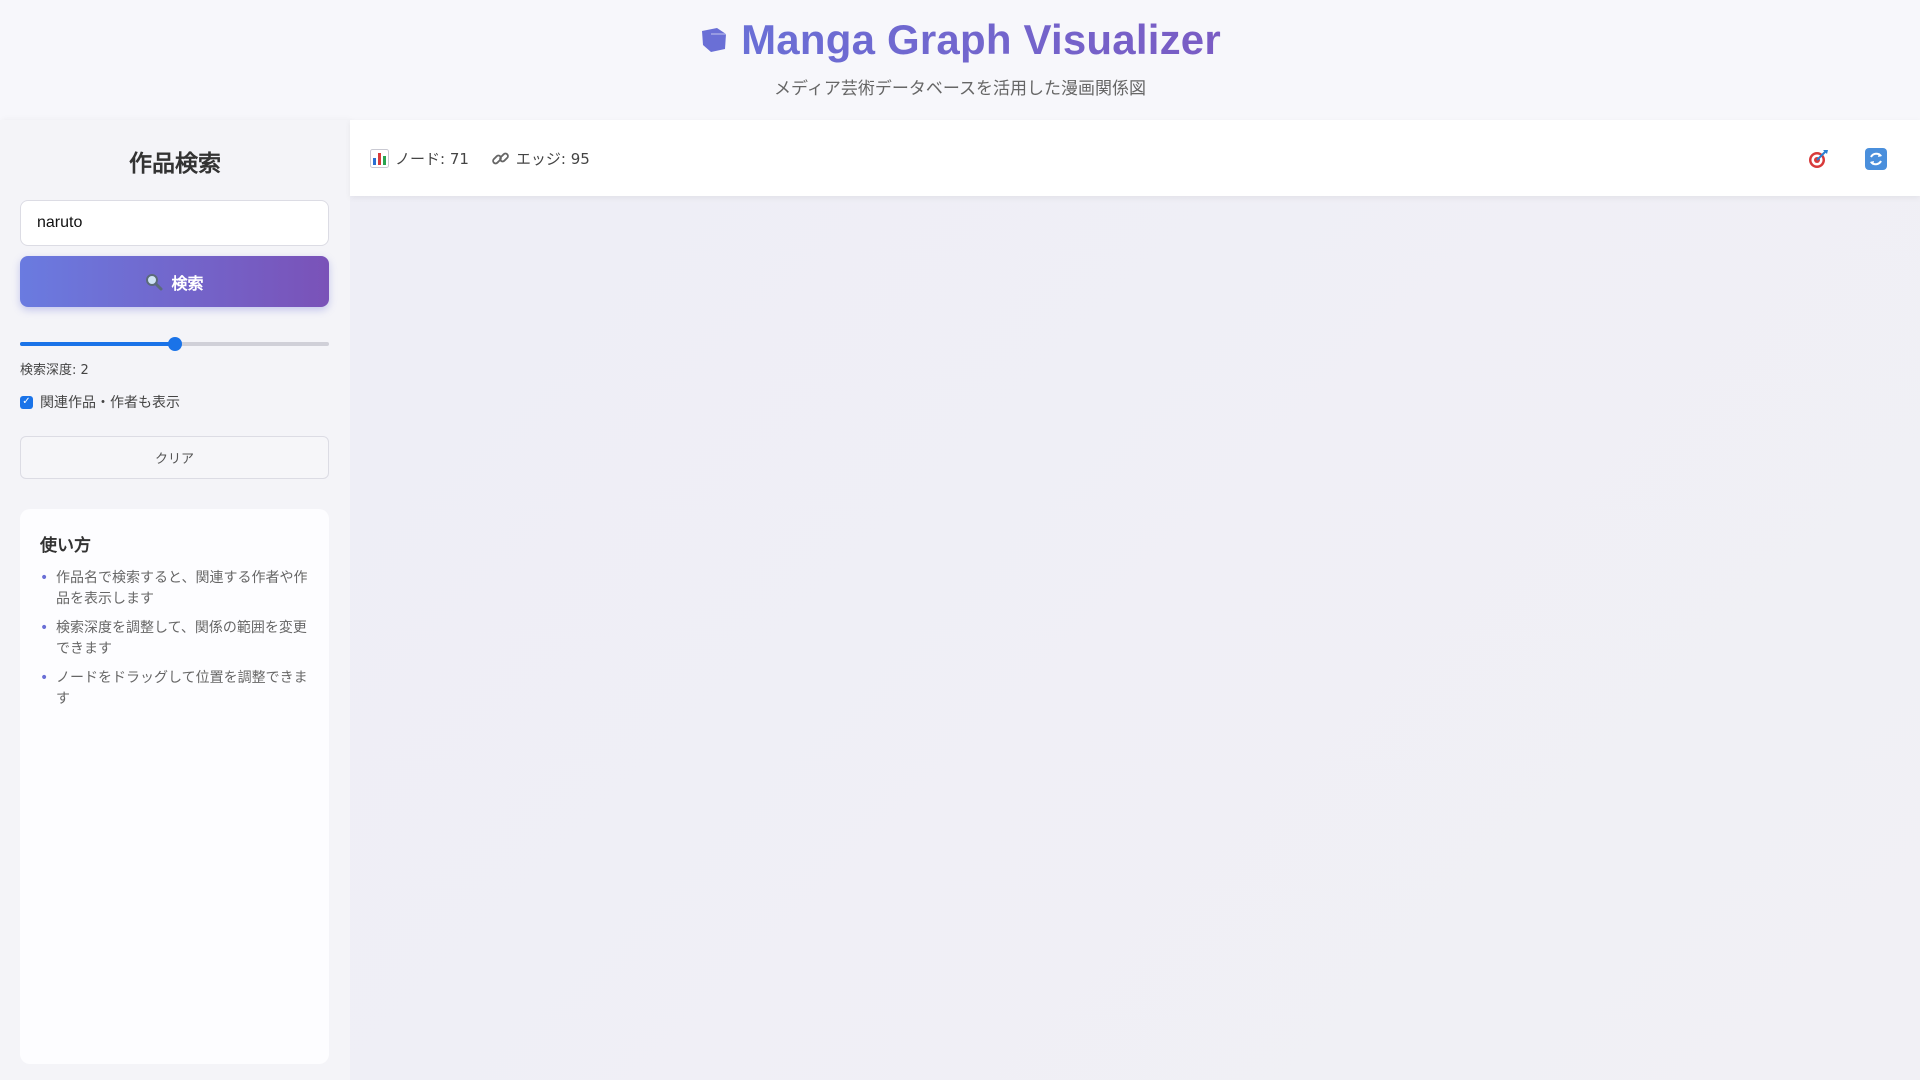 The height and width of the screenshot is (1080, 1920). Describe the element at coordinates (187, 284) in the screenshot. I see `search-button-label: 検索` at that location.